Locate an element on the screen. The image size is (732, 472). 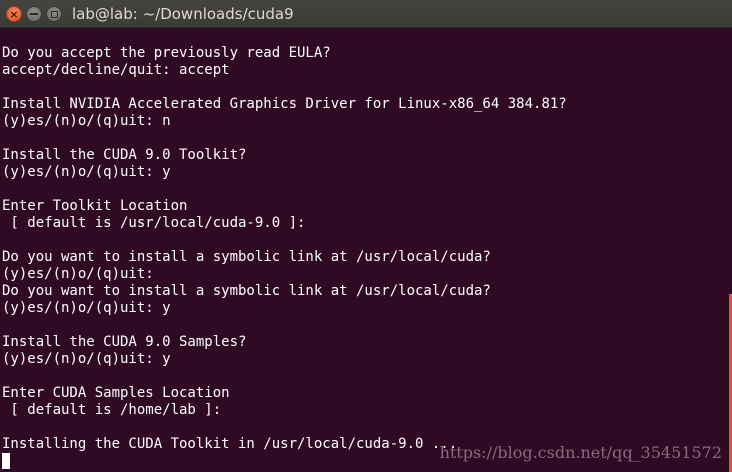
terminal-line: accept/decline/quit: accept is located at coordinates (363, 70).